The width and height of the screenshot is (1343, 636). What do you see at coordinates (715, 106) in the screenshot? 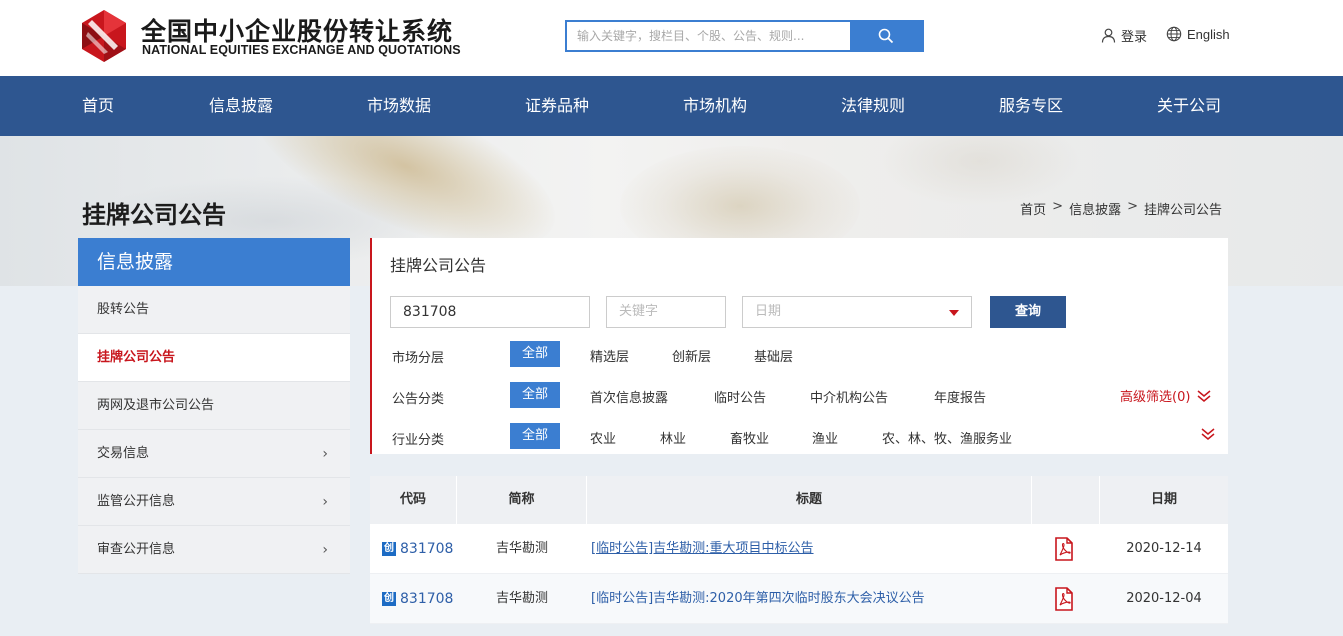
I see `nav-item-institutions: 市场机构` at bounding box center [715, 106].